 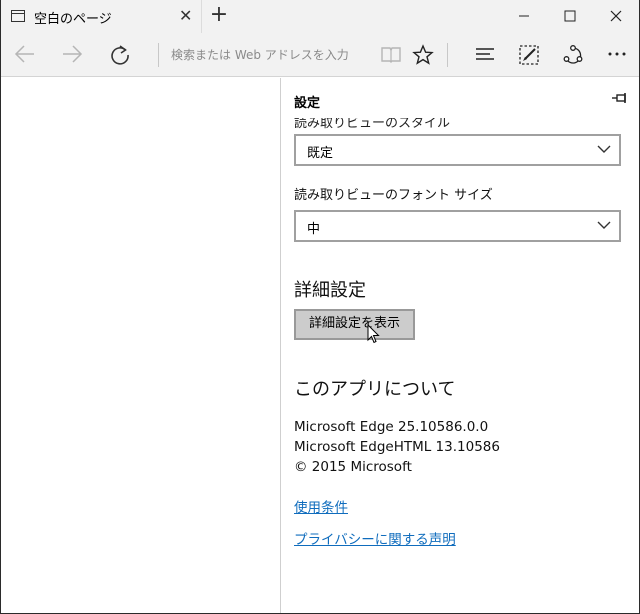 I want to click on font-size-value: 中, so click(x=314, y=229).